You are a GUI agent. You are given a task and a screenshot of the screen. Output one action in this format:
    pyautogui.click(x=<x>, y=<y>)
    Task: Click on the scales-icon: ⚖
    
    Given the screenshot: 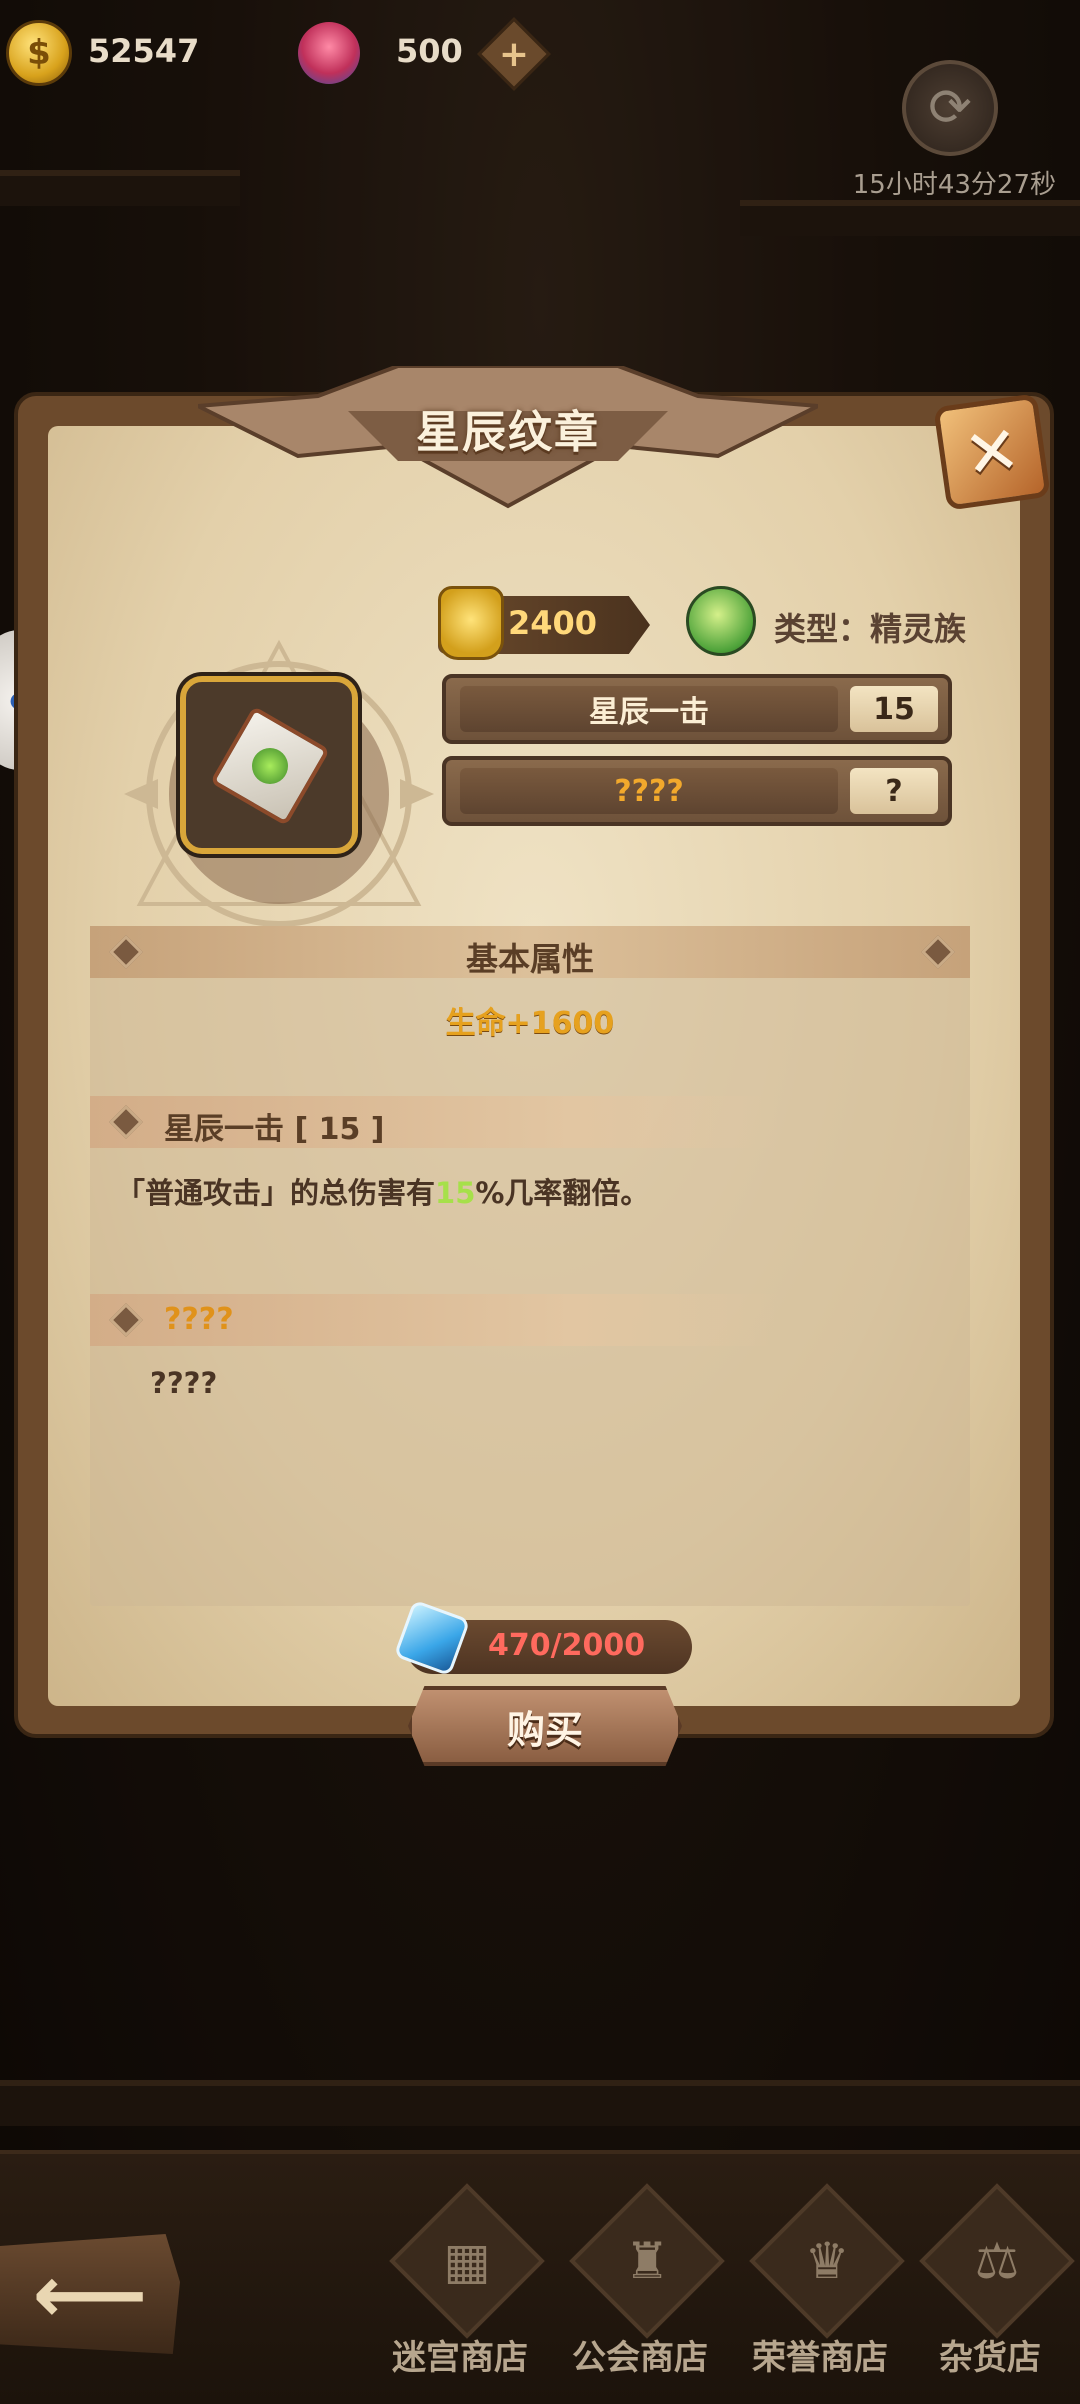 What is the action you would take?
    pyautogui.click(x=997, y=2261)
    